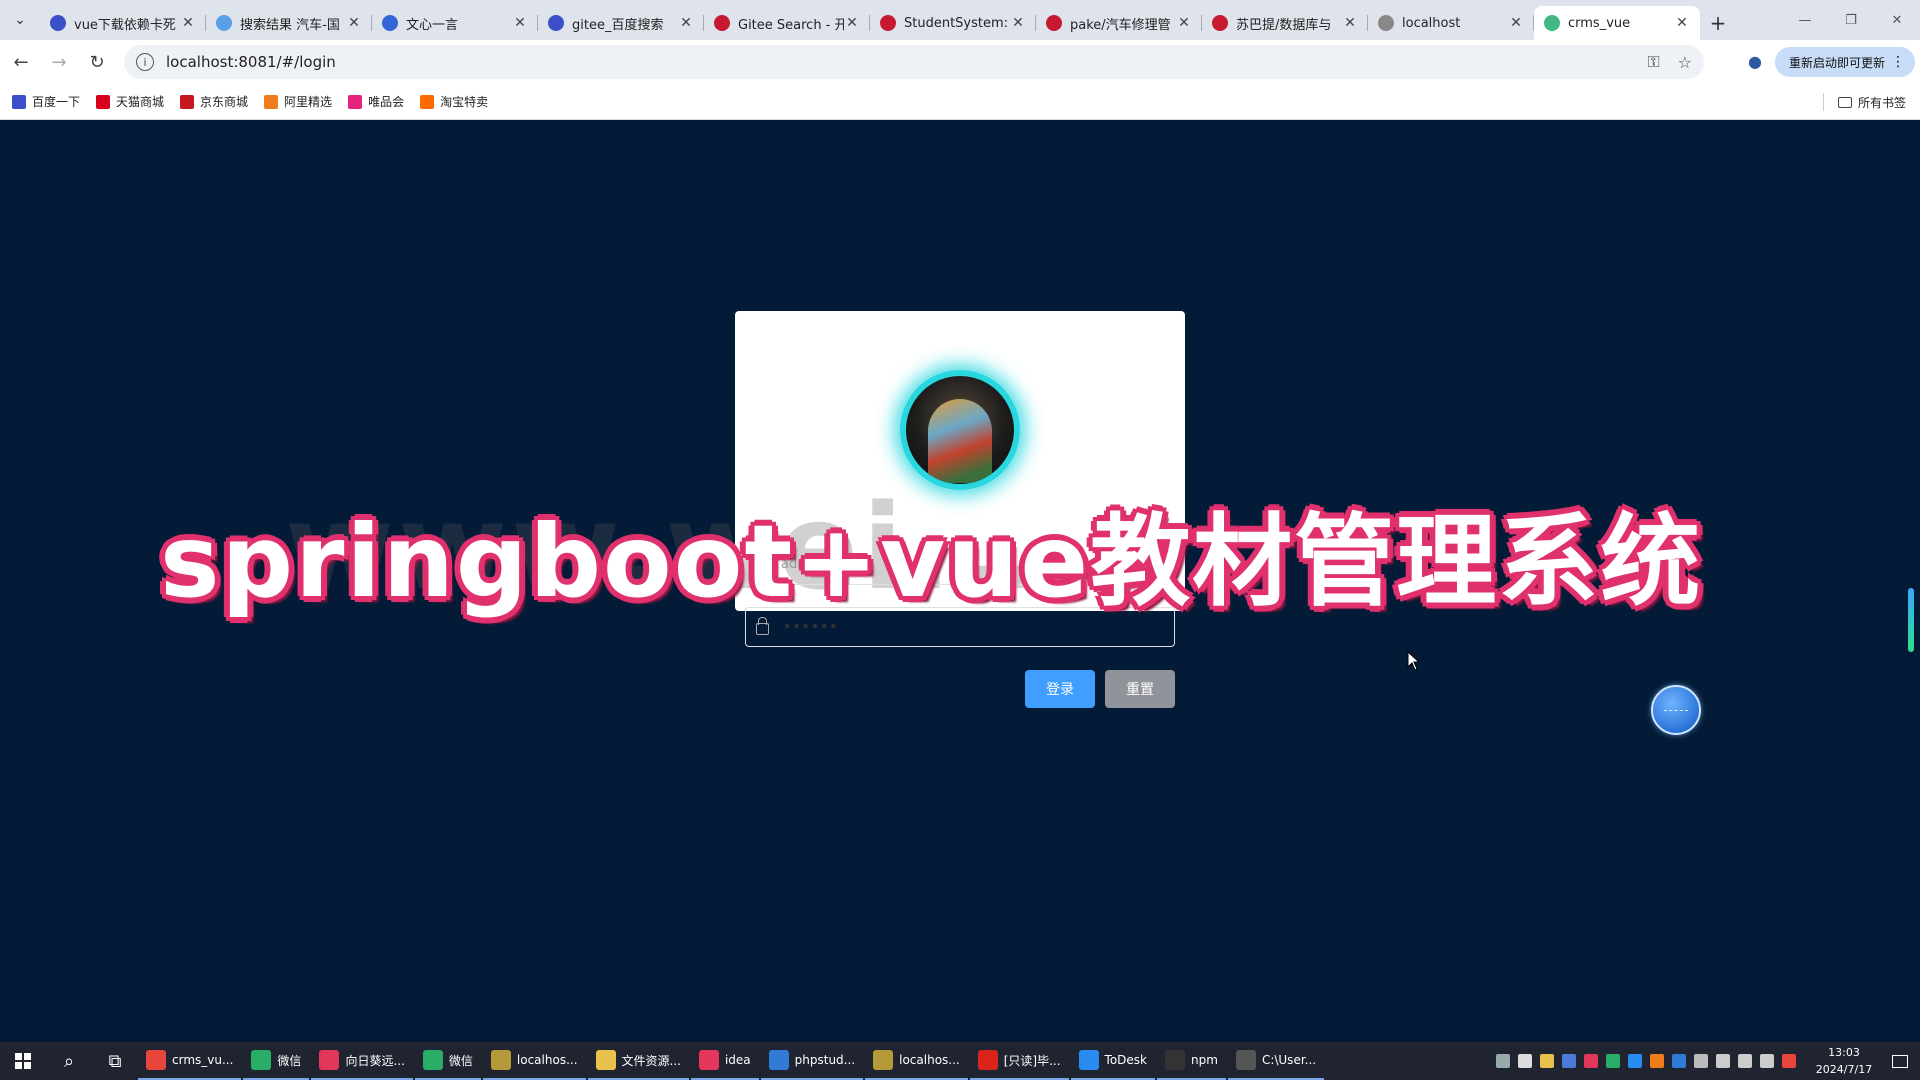  What do you see at coordinates (1685, 62) in the screenshot?
I see `bookmark-star-icon: ☆` at bounding box center [1685, 62].